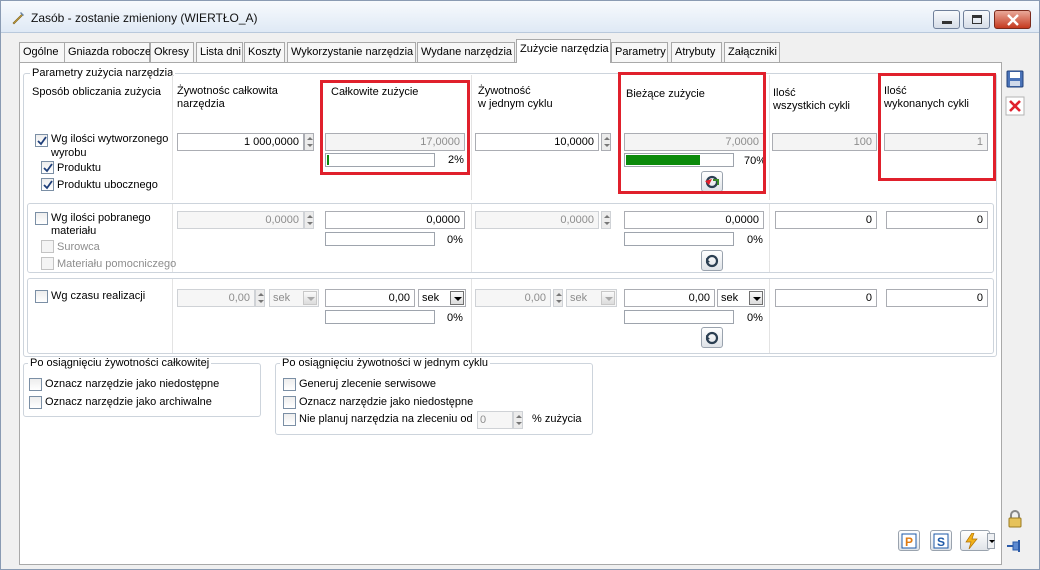 The image size is (1040, 570). Describe the element at coordinates (975, 540) in the screenshot. I see `action-button` at that location.